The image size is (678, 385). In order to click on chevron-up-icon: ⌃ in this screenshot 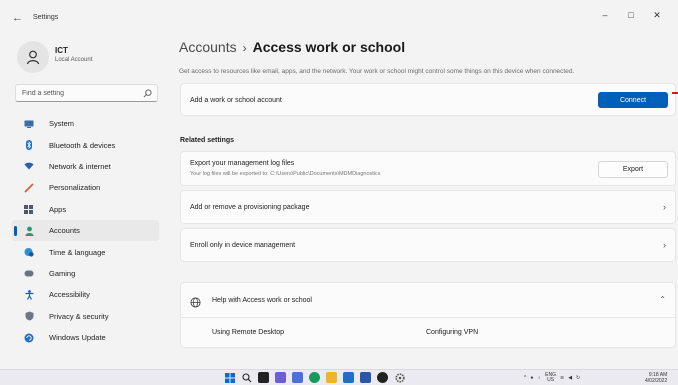, I will do `click(662, 299)`.